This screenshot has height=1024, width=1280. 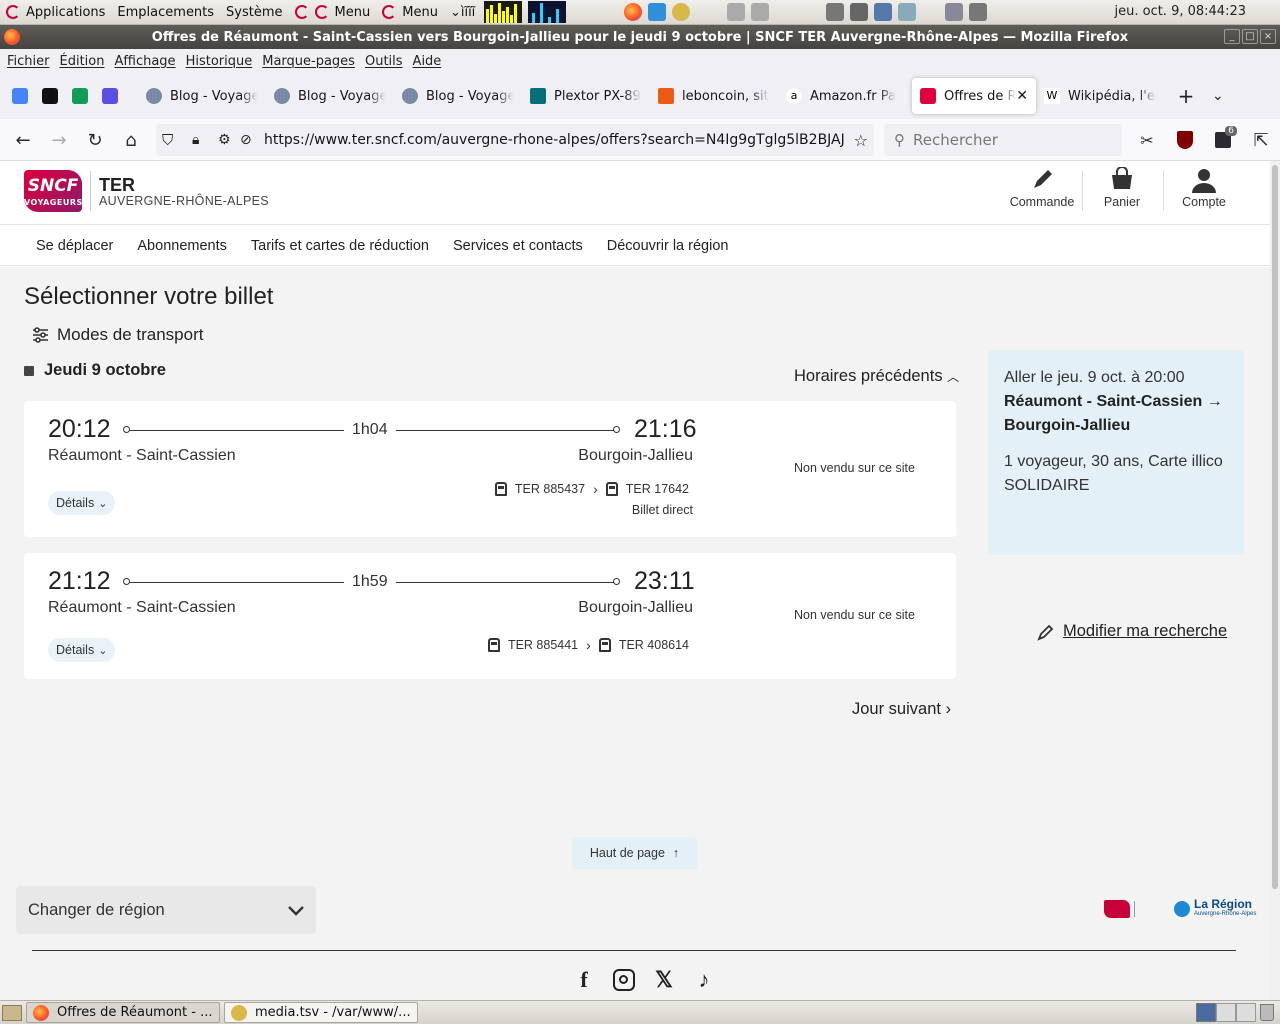 I want to click on menu-fichier: Fichier, so click(x=28, y=61).